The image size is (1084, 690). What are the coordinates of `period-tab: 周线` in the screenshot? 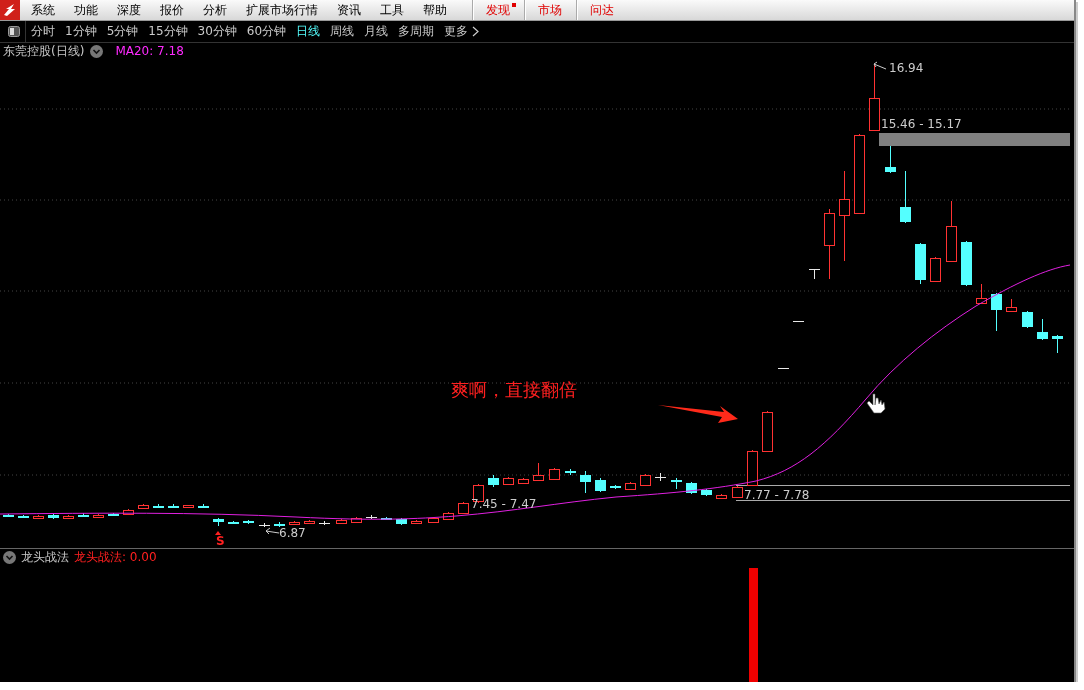 It's located at (342, 31).